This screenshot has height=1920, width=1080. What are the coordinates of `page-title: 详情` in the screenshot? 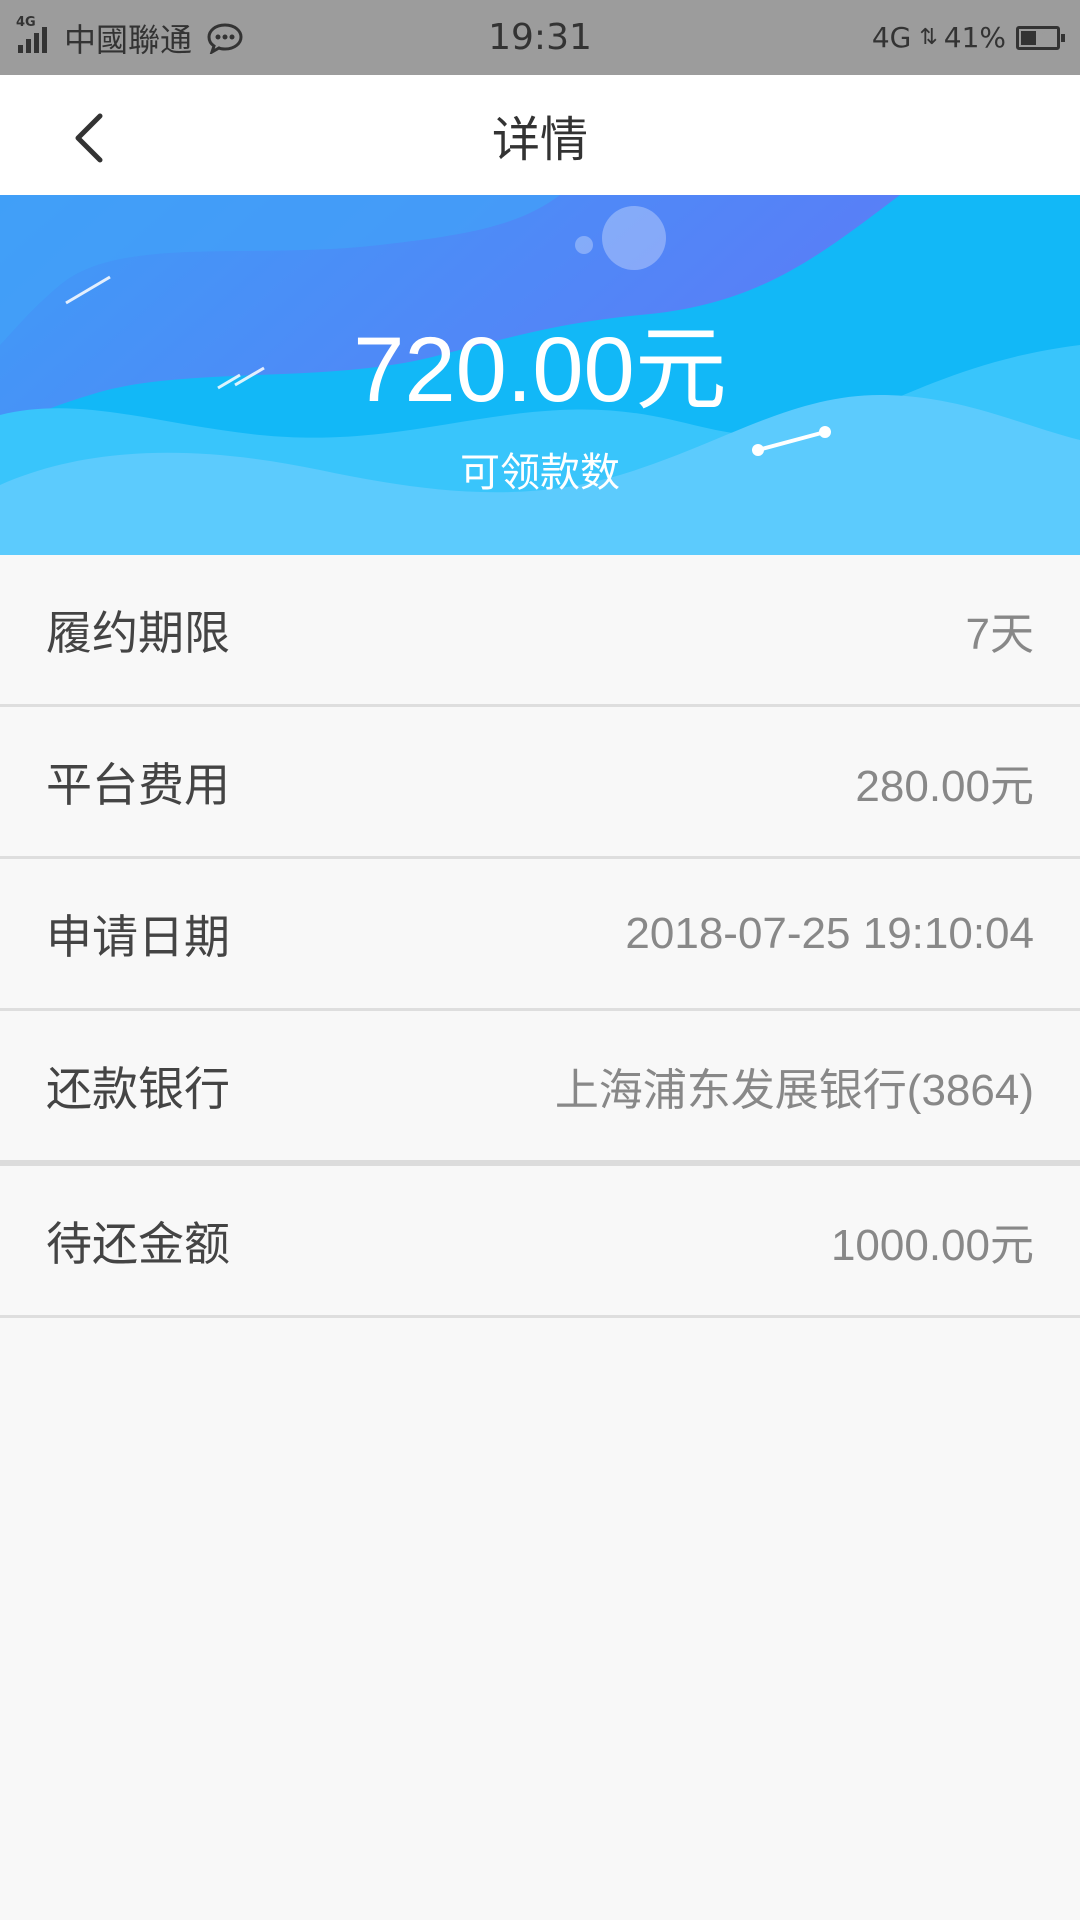 It's located at (539, 140).